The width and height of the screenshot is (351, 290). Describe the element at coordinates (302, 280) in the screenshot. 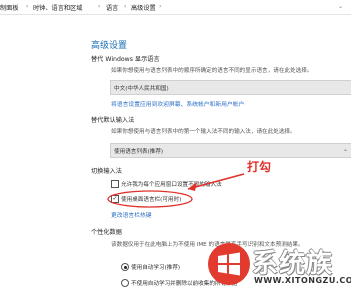

I see `watermark-url: WWW.XITONGZU.COM` at that location.